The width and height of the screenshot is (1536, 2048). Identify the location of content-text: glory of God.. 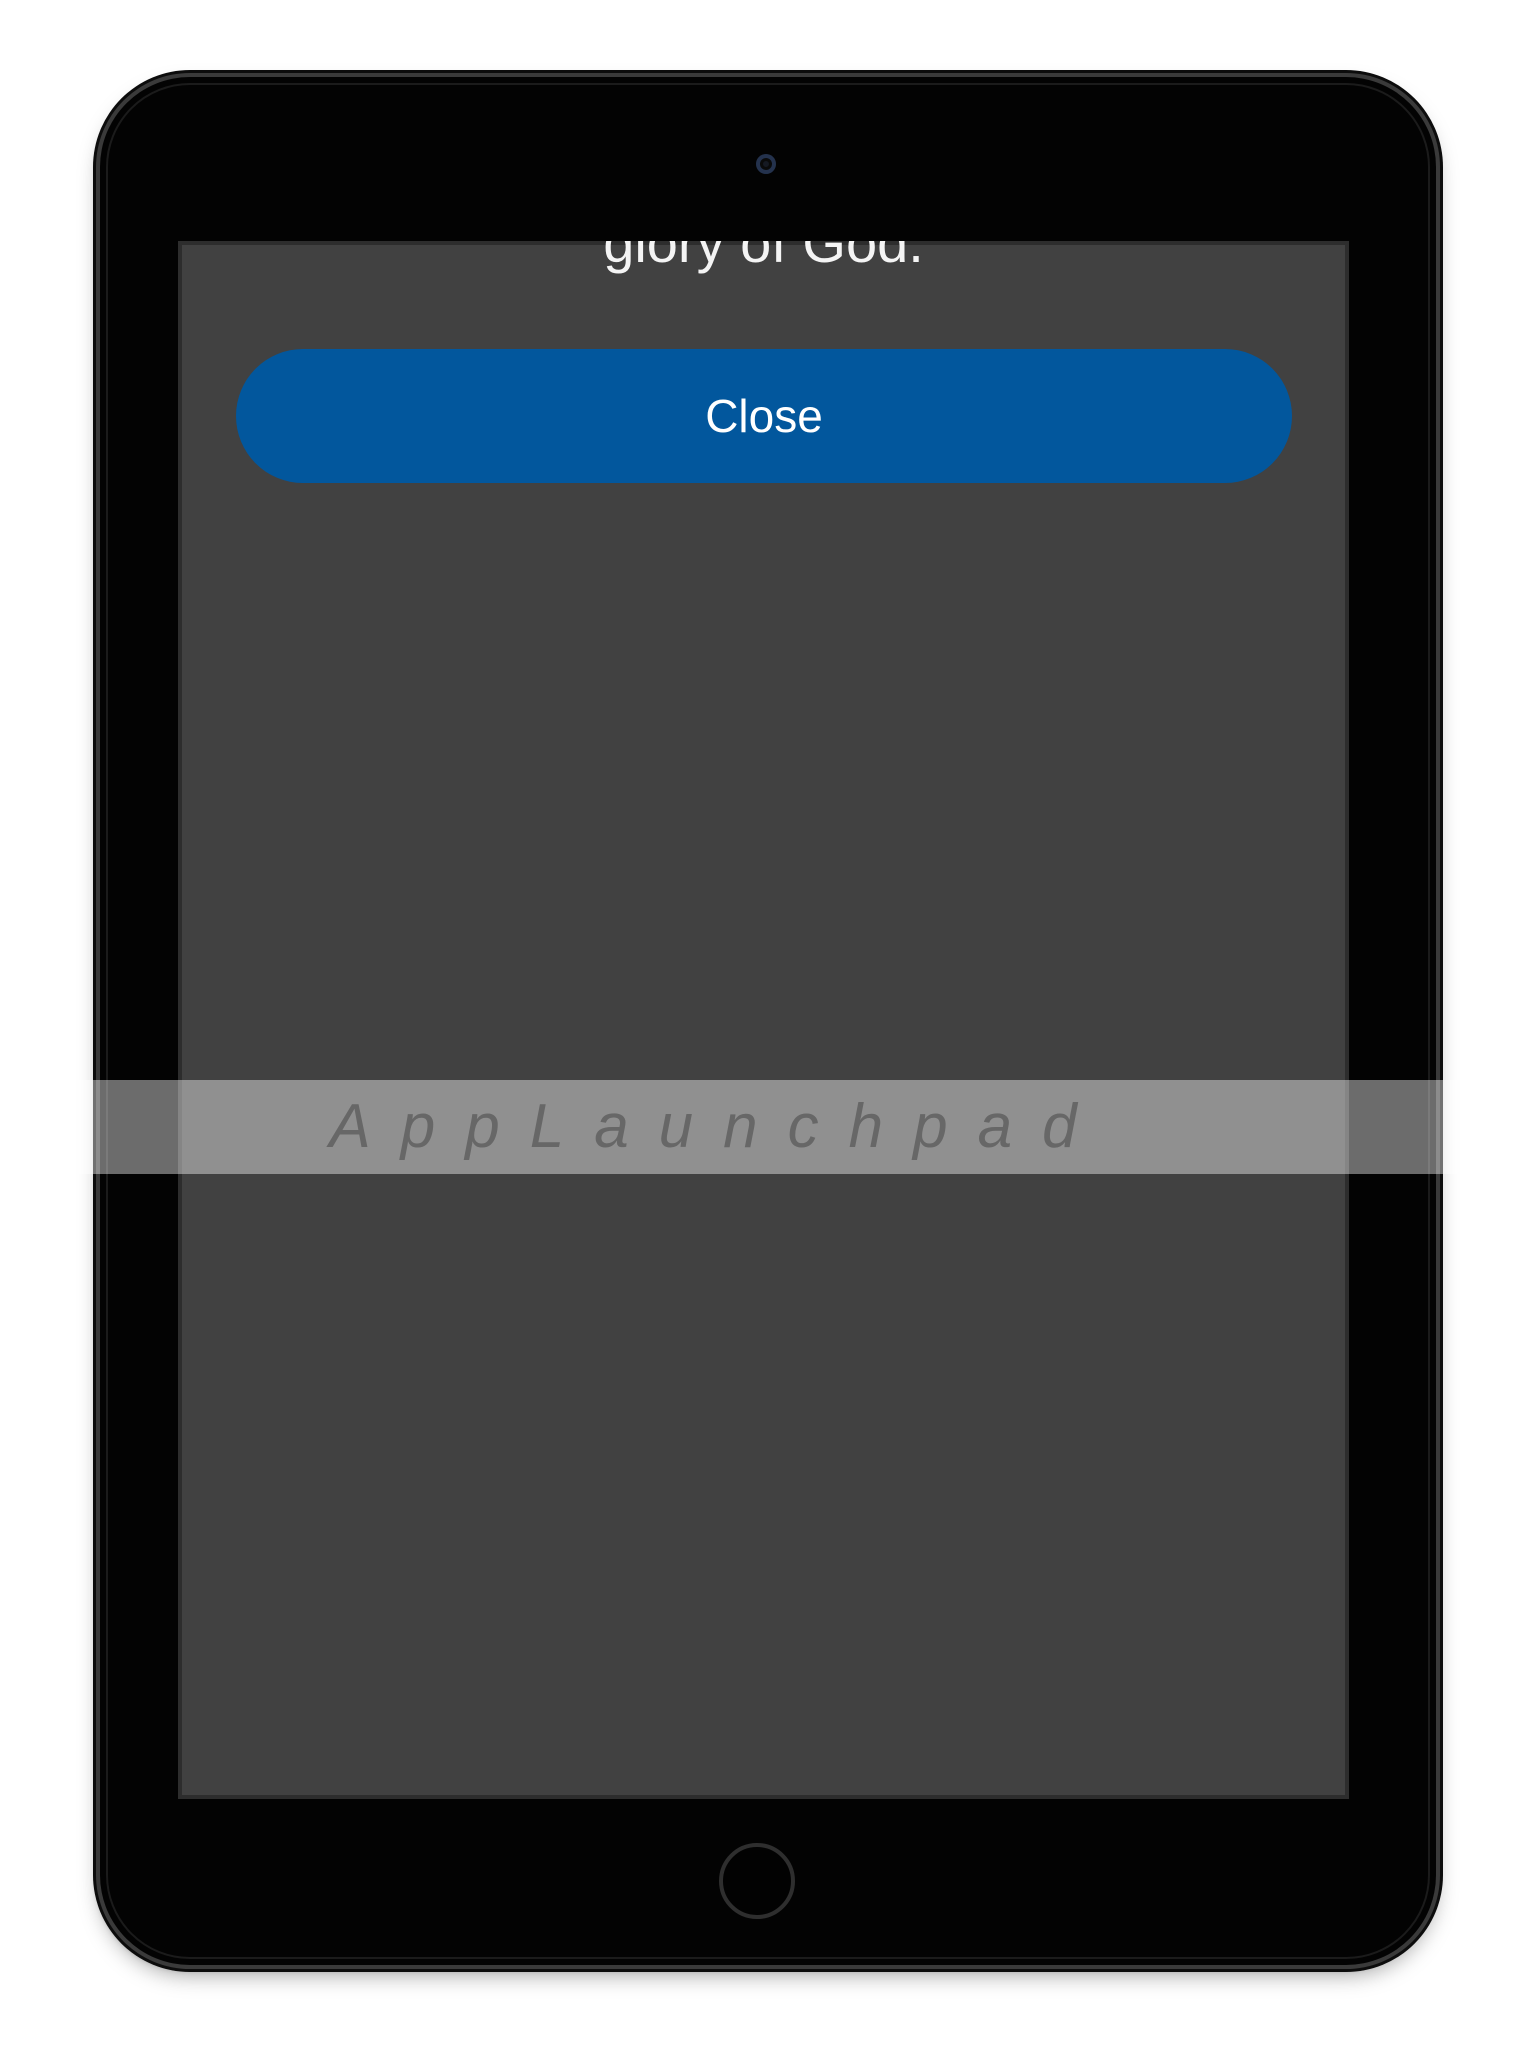
(763, 257).